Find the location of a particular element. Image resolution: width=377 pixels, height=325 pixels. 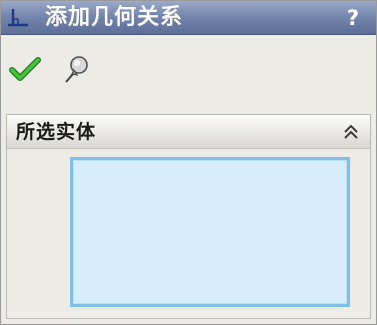

keep-visible-button is located at coordinates (77, 70).